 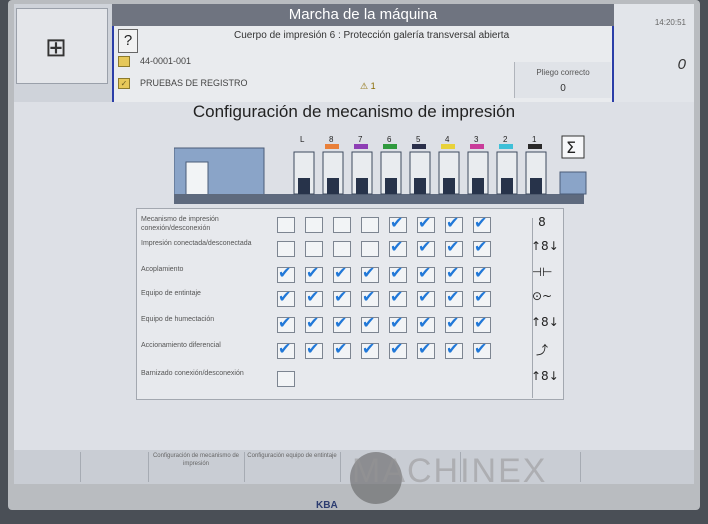 What do you see at coordinates (368, 86) in the screenshot?
I see `warning-indicator: ⚠ 1` at bounding box center [368, 86].